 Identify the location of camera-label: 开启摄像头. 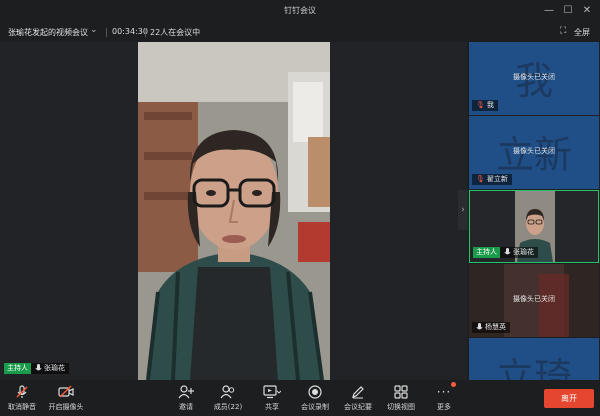
(66, 407).